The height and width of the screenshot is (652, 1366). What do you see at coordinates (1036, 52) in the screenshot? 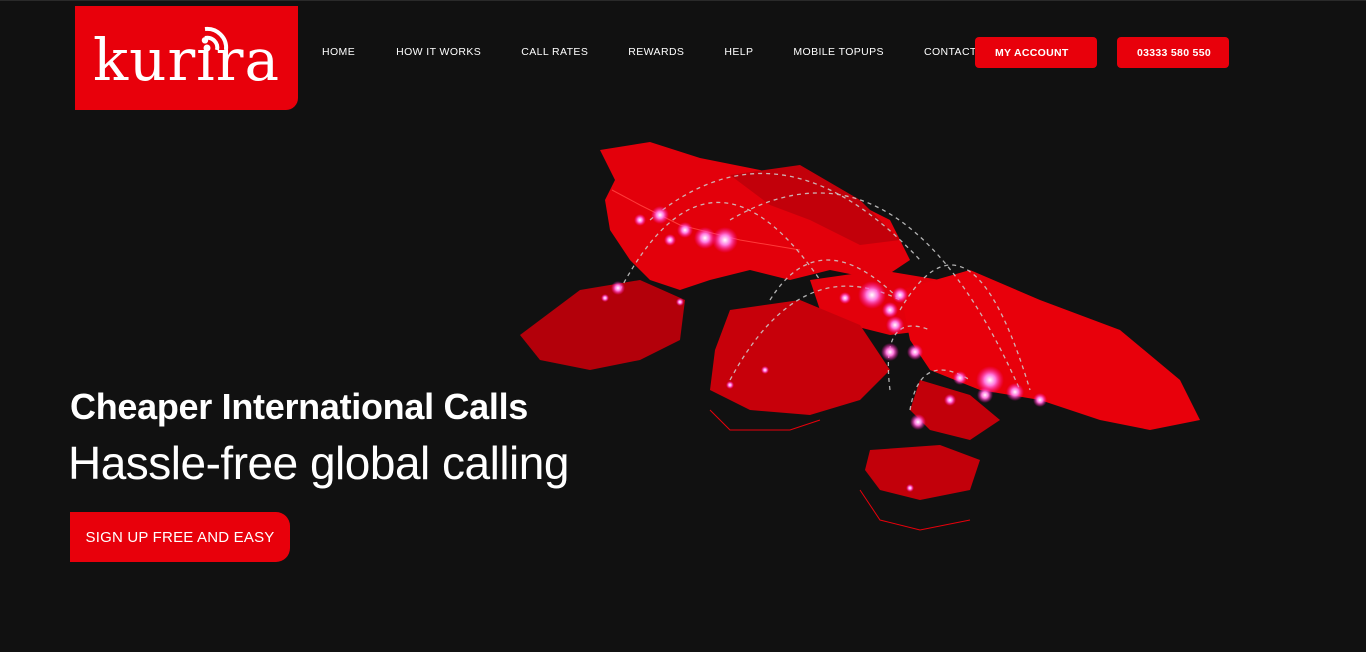
I see `my-account-button: MY ACCOUNT` at bounding box center [1036, 52].